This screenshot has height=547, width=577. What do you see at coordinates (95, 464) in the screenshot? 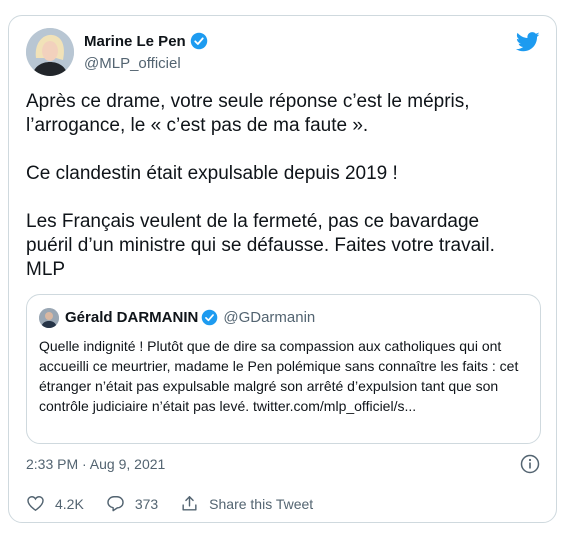
I see `tweet-timestamp: 2:33 PM · Aug 9, 2021` at bounding box center [95, 464].